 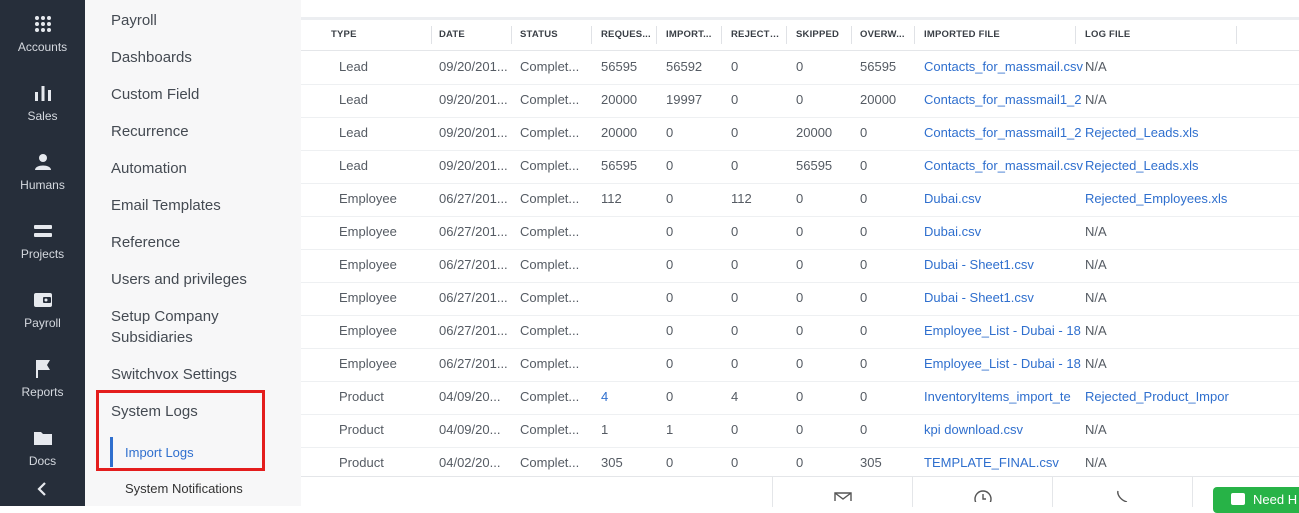 What do you see at coordinates (823, 34) in the screenshot?
I see `column-header-skipped: SKIPPED` at bounding box center [823, 34].